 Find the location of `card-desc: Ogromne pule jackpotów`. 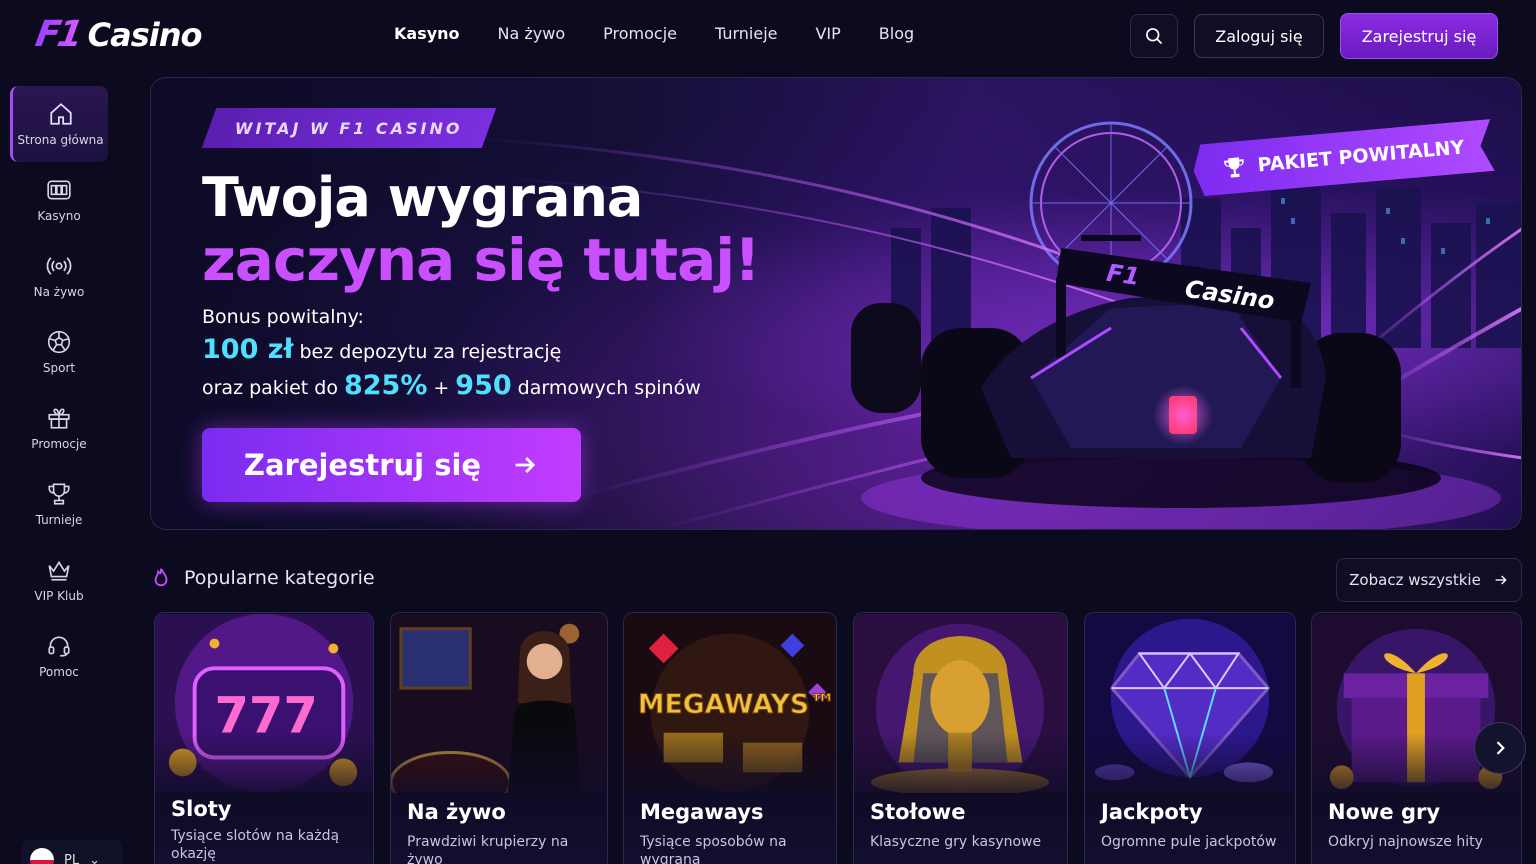

card-desc: Ogromne pule jackpotów is located at coordinates (1189, 842).